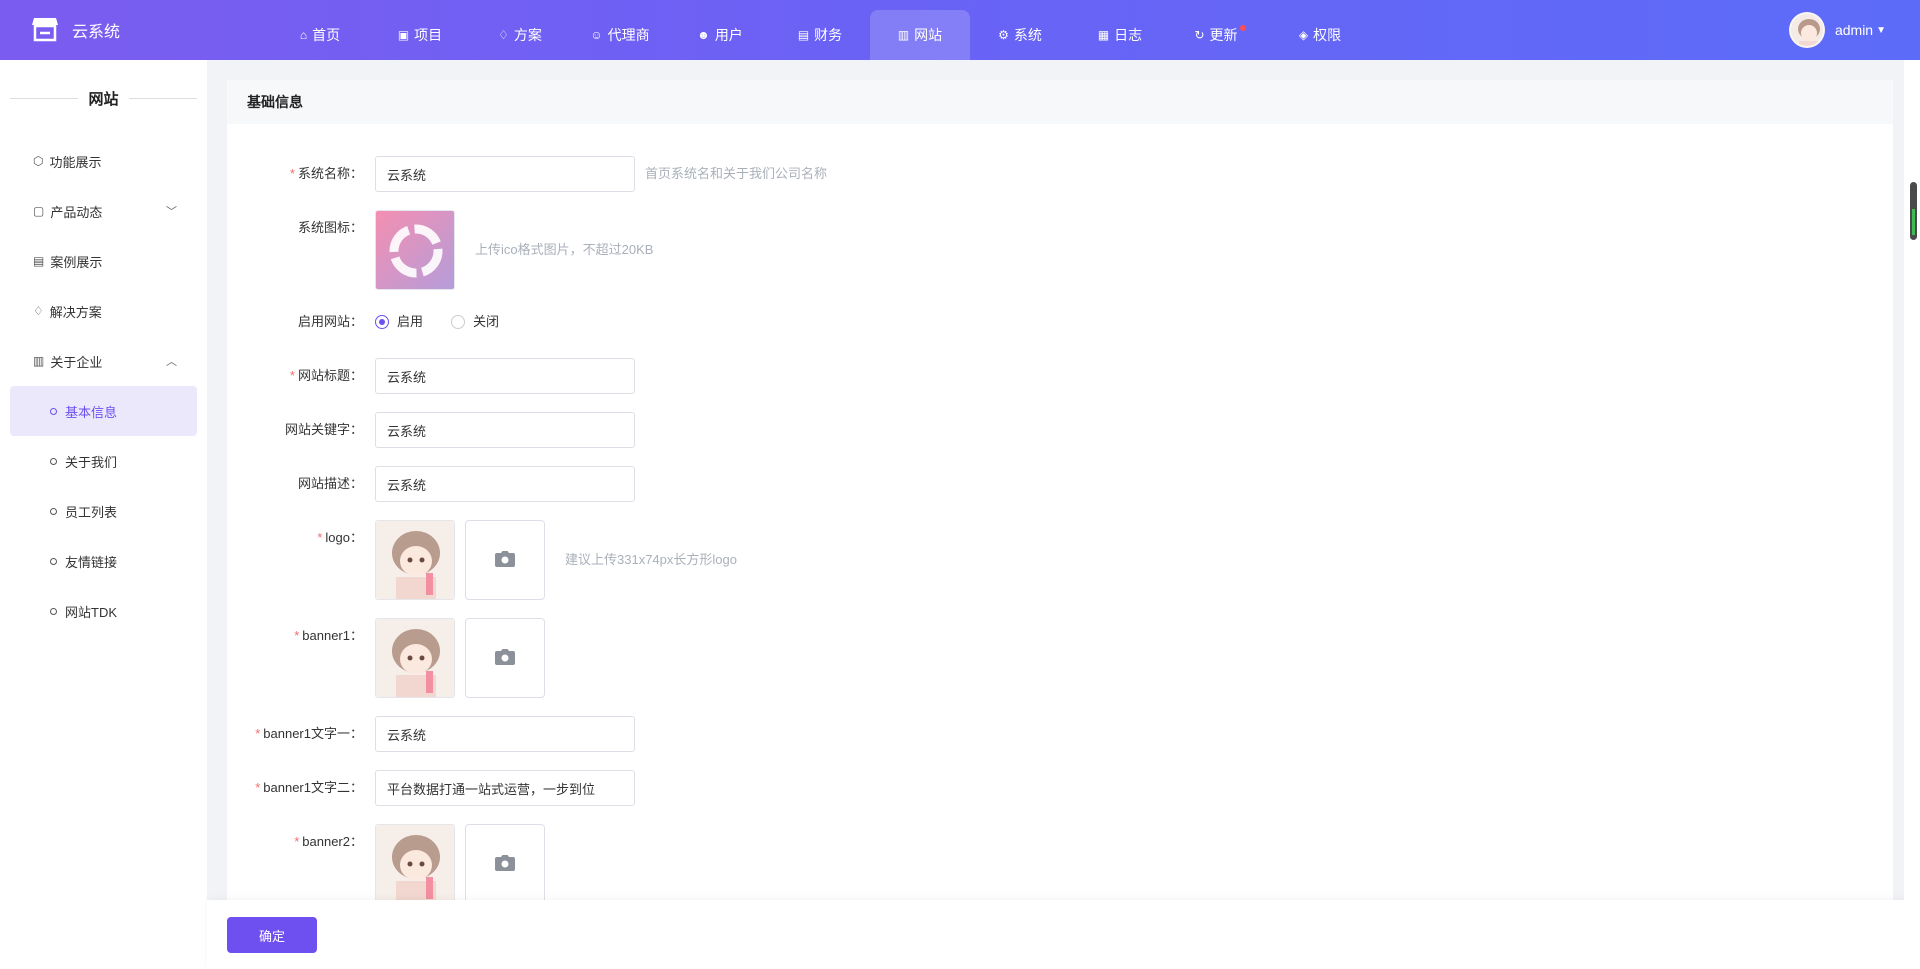 This screenshot has width=1920, height=969. What do you see at coordinates (332, 841) in the screenshot?
I see `banner2-label: banner2：` at bounding box center [332, 841].